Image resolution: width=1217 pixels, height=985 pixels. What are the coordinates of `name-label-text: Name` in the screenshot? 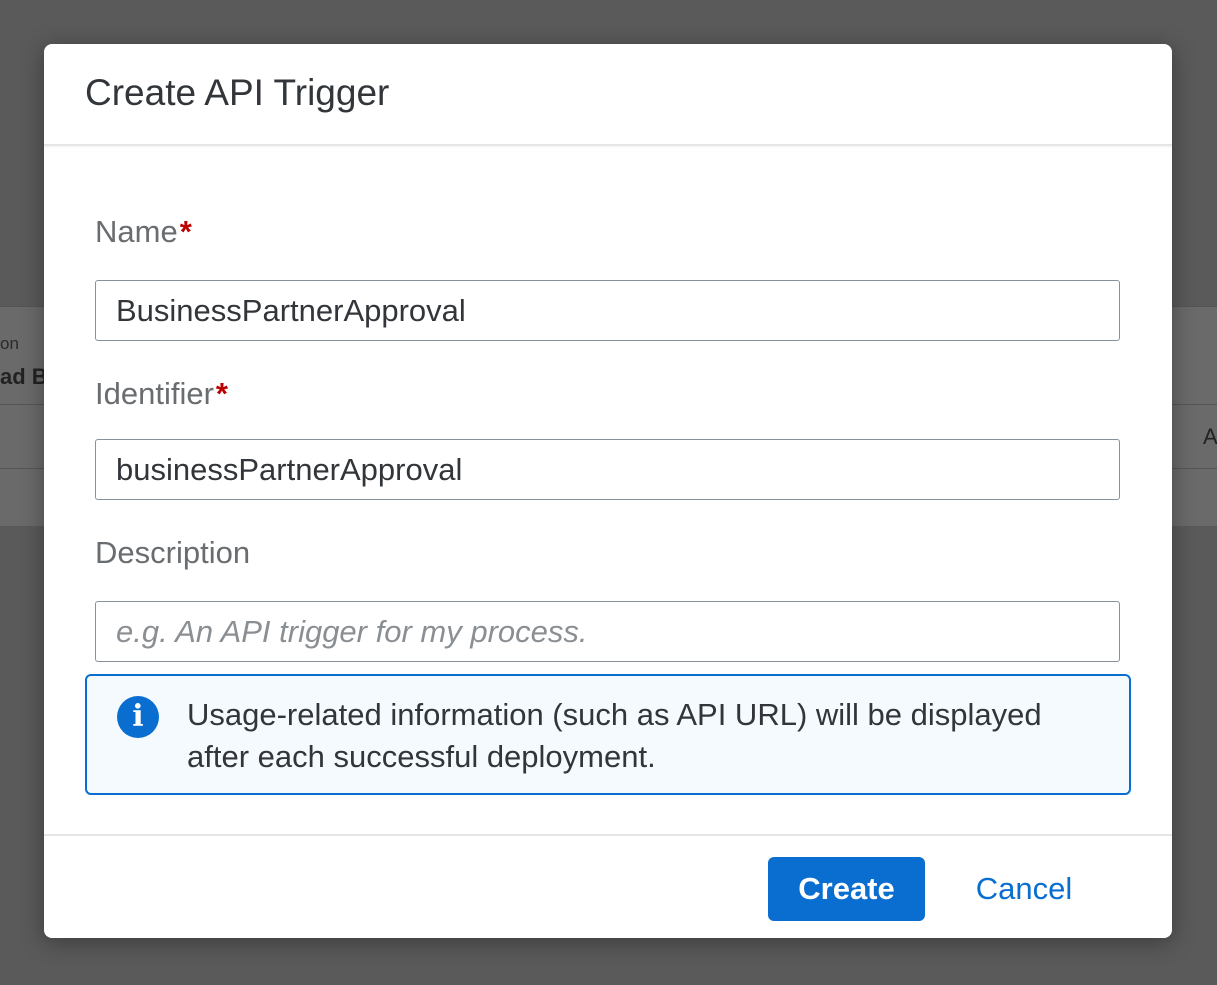 It's located at (136, 231).